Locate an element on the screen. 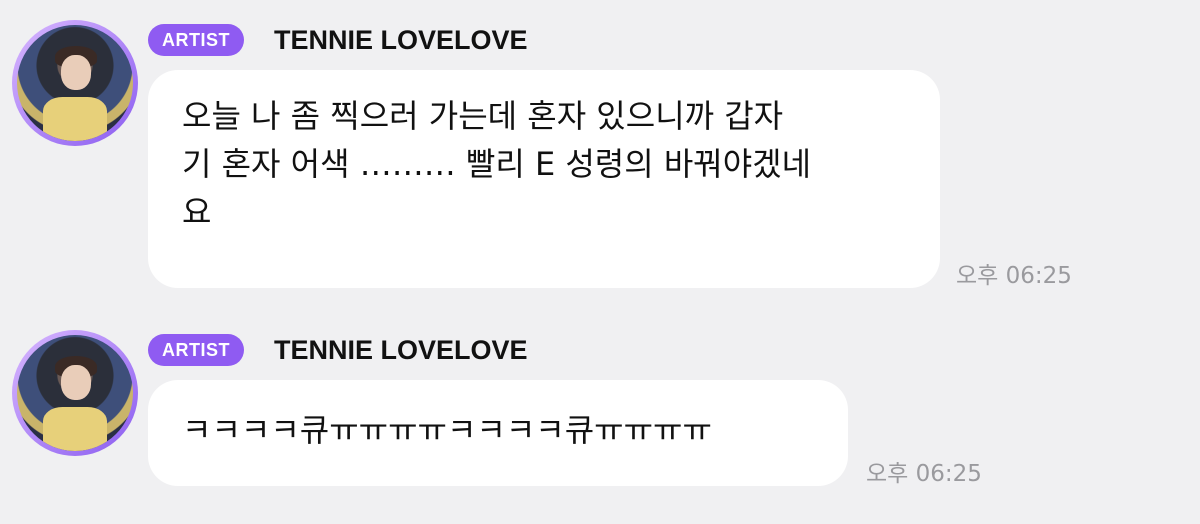  message-line: ㅋㅋㅋㅋ큐ㅠㅠㅠㅠㅋㅋㅋㅋ큐ㅠㅠㅠㅠ is located at coordinates (447, 430).